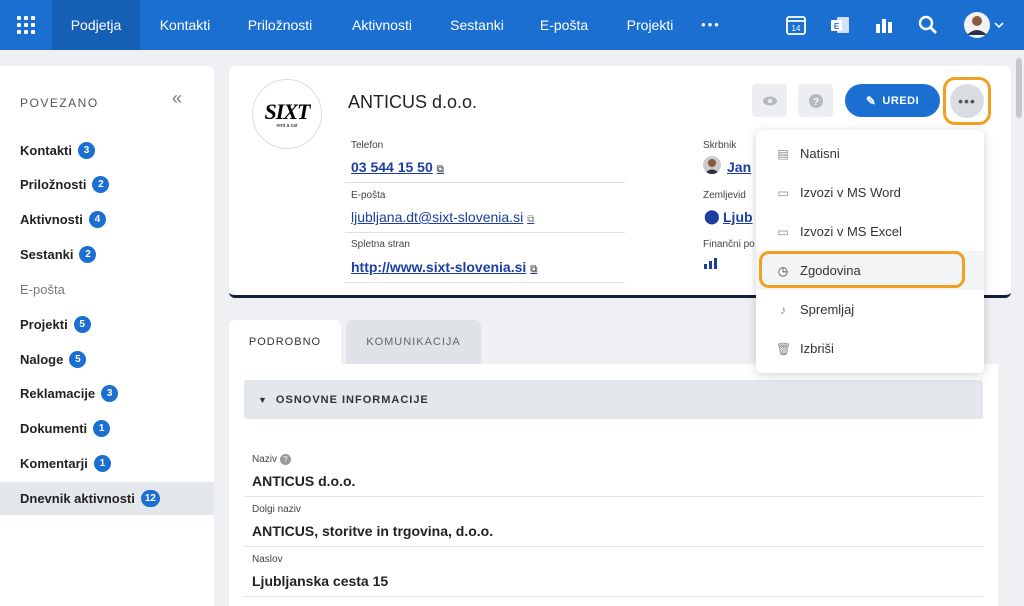 The width and height of the screenshot is (1024, 606). Describe the element at coordinates (796, 28) in the screenshot. I see `calendar-day: 14` at that location.